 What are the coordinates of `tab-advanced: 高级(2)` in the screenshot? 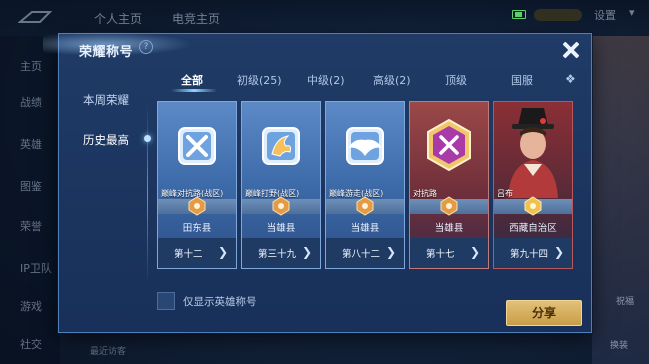 It's located at (392, 80).